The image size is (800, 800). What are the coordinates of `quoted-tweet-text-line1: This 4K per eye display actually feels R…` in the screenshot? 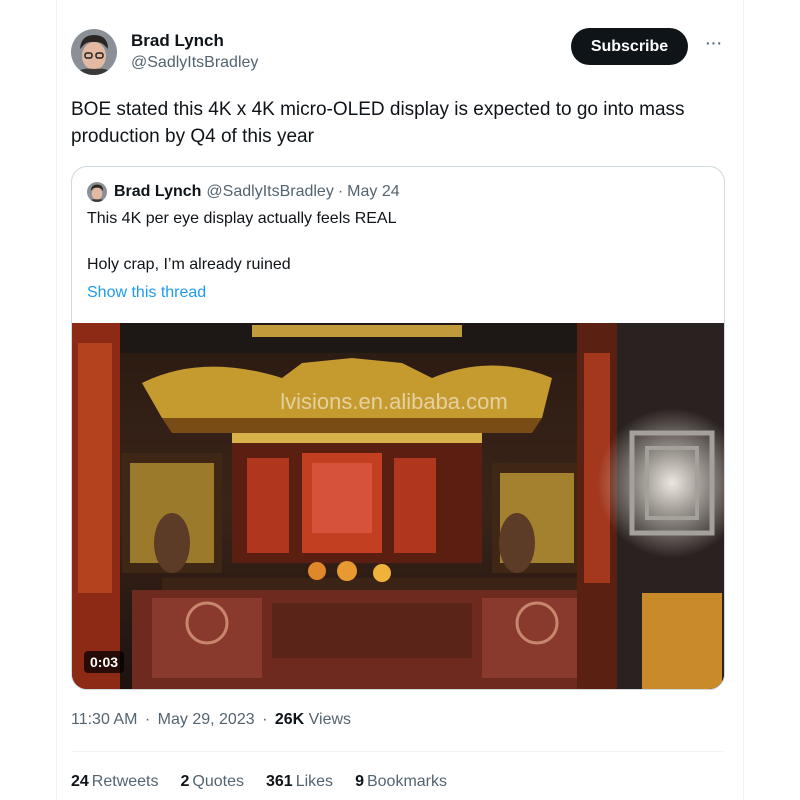 It's located at (242, 218).